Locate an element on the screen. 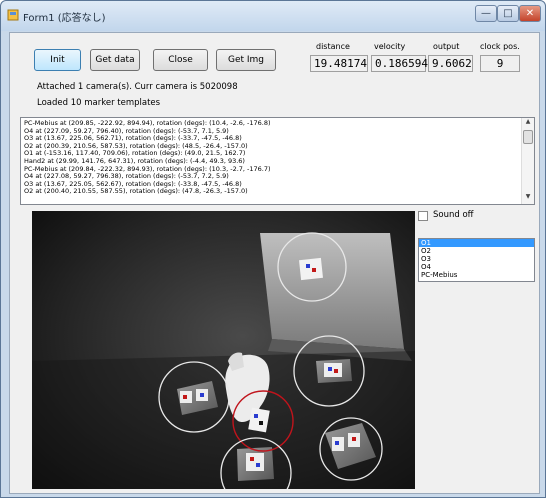 The height and width of the screenshot is (498, 546). window-title: Form1 (応答なし) is located at coordinates (64, 18).